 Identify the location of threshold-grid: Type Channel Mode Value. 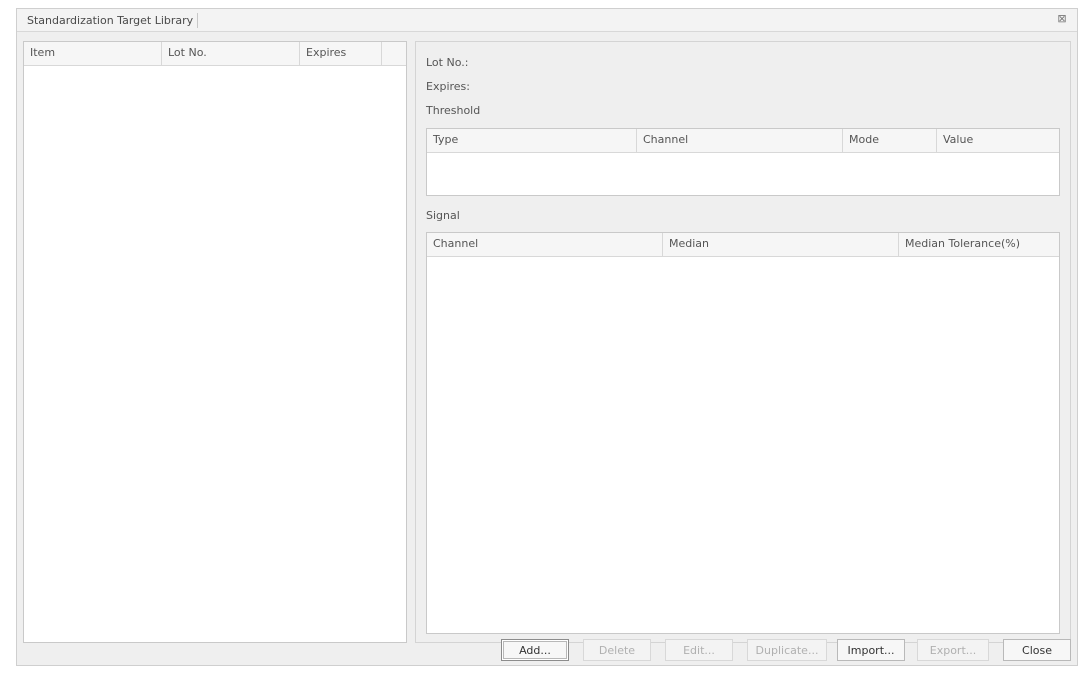
(743, 162).